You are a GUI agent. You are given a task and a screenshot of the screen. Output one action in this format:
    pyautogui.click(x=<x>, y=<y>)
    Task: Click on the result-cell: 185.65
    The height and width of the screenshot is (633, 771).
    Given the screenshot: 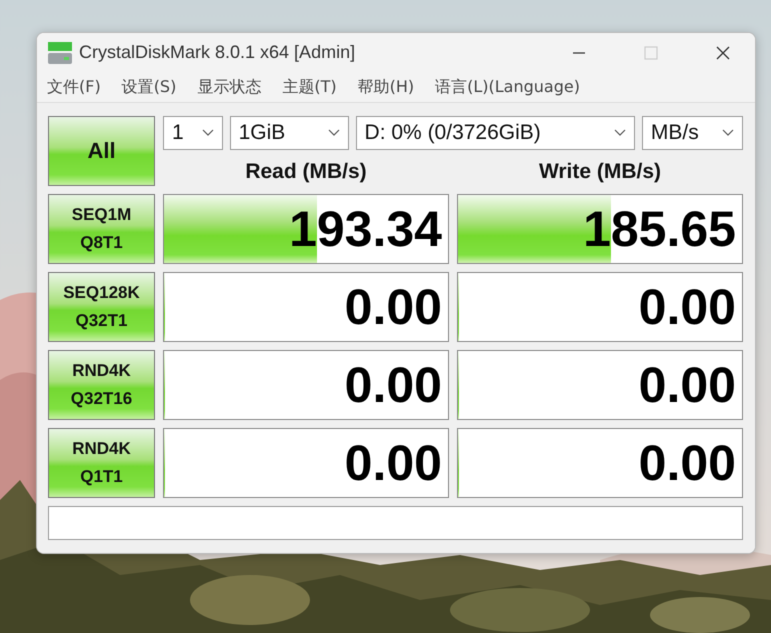 What is the action you would take?
    pyautogui.click(x=600, y=229)
    